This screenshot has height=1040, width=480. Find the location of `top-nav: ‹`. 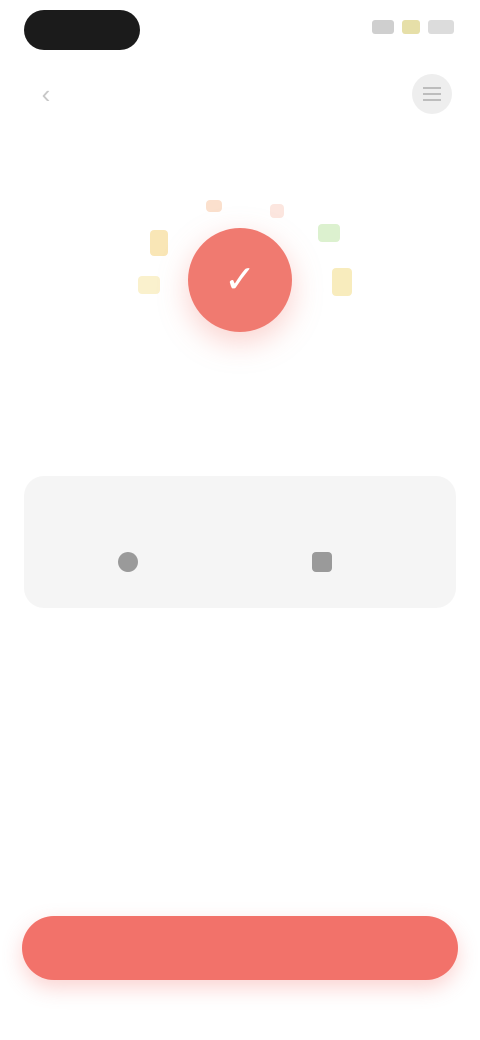

top-nav: ‹ is located at coordinates (240, 94).